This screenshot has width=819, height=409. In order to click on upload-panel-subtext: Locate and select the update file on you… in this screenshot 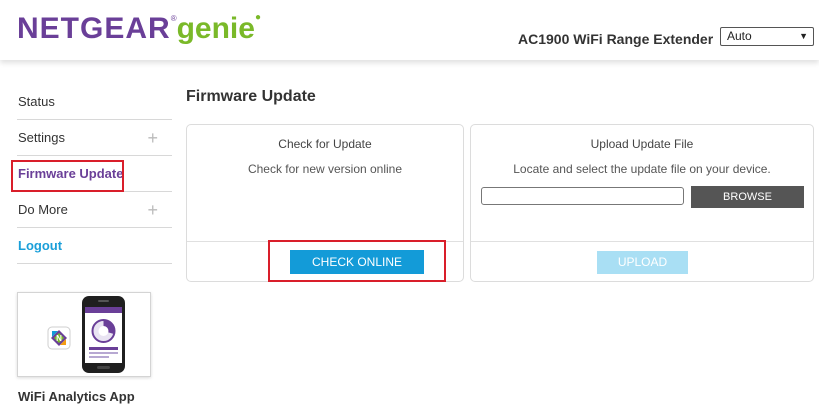, I will do `click(642, 169)`.